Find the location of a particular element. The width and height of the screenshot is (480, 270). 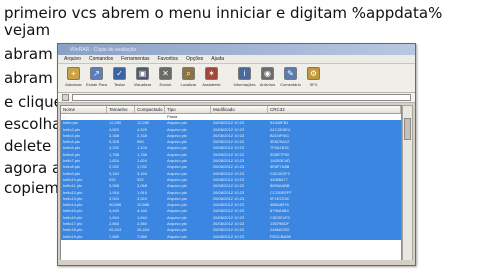

overlay-line: agora a is located at coordinates (33, 168).